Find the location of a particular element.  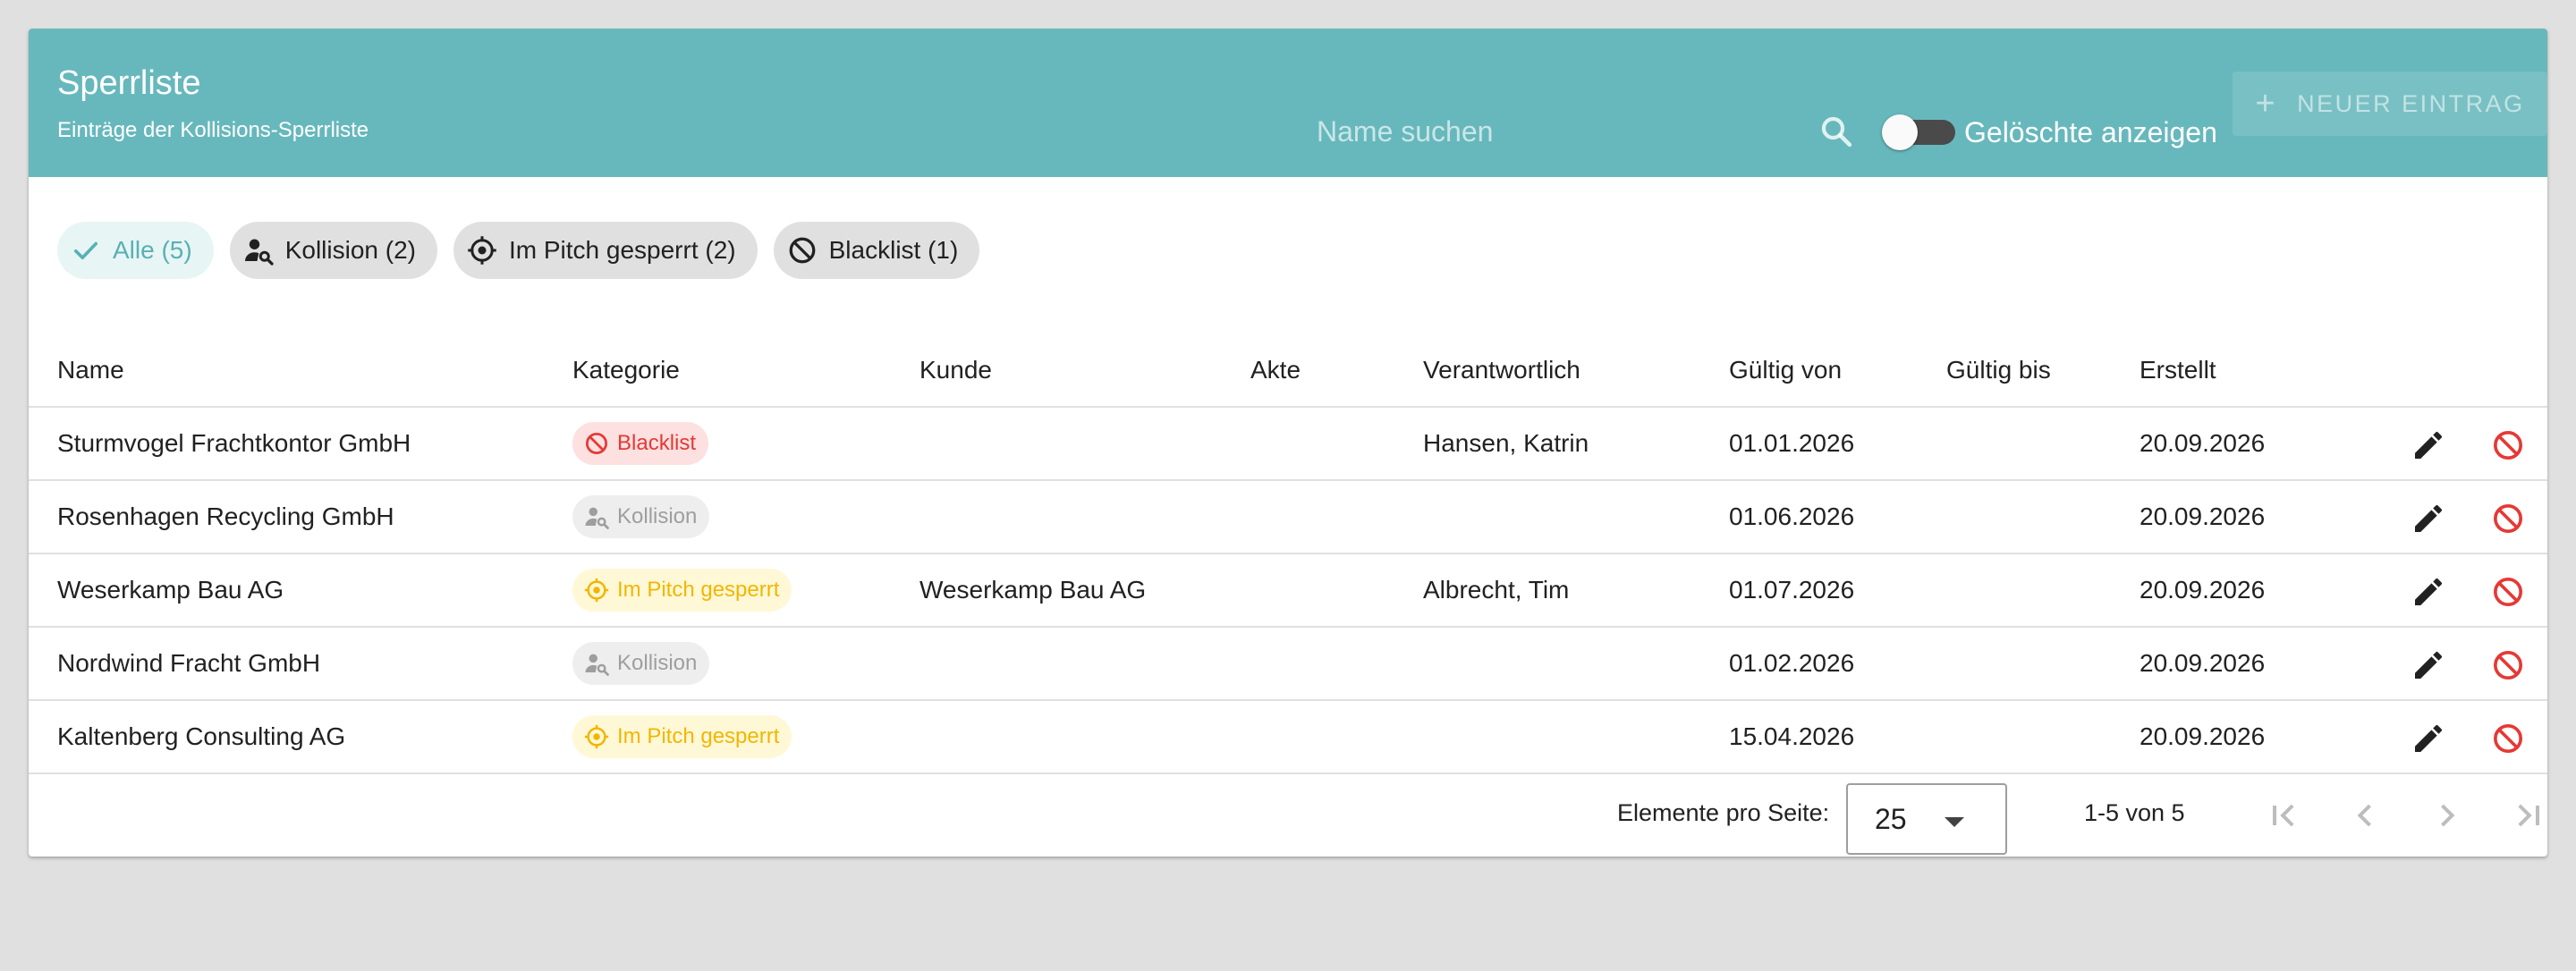

cell-gueltig-von: 01.01.2026 is located at coordinates (1792, 443).